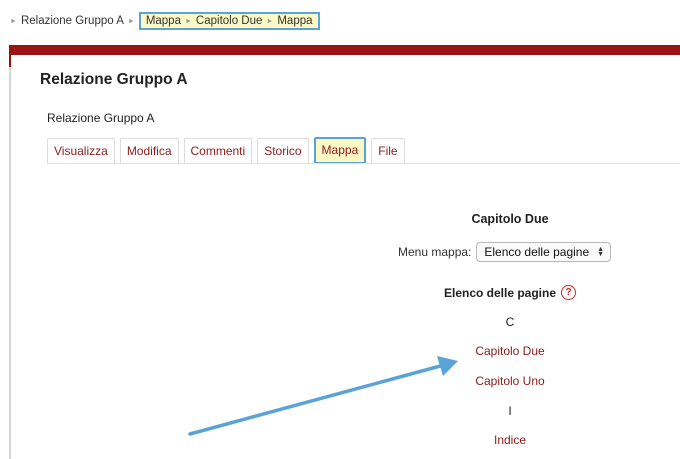 Image resolution: width=680 pixels, height=459 pixels. I want to click on page-list-heading: Elenco delle pagine ?, so click(510, 292).